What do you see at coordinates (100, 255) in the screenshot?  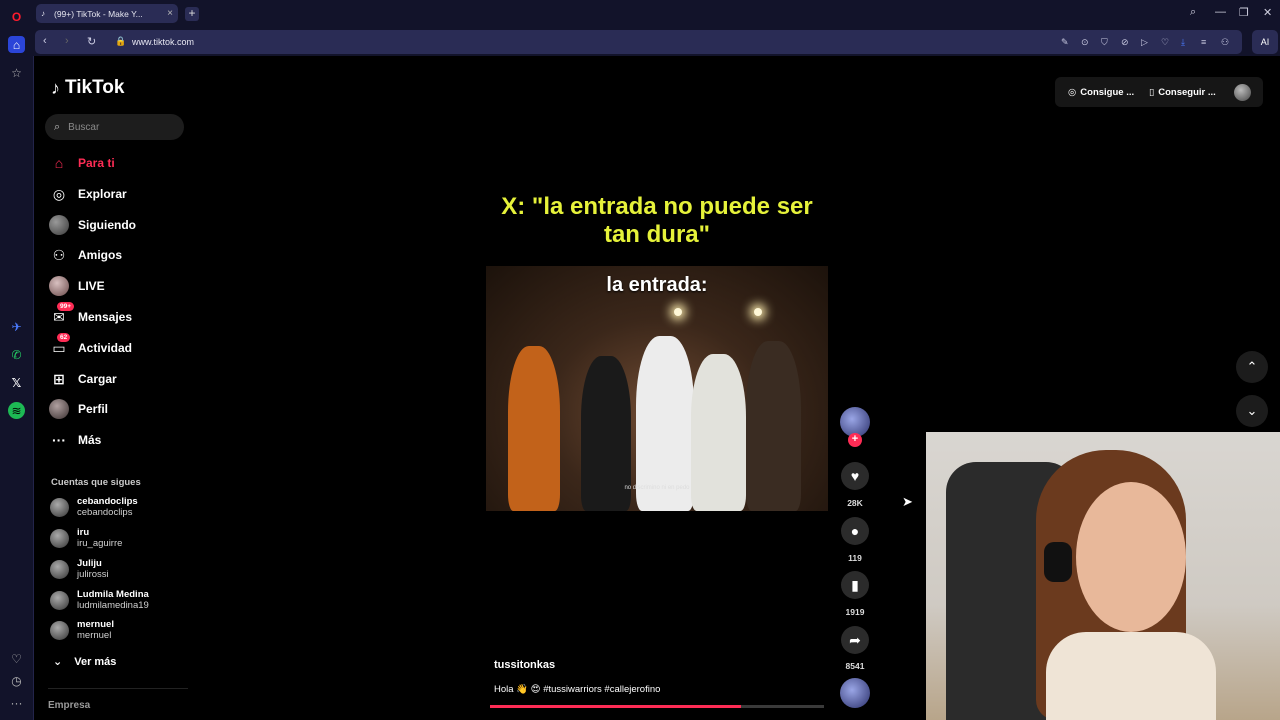 I see `nav-label: Amigos` at bounding box center [100, 255].